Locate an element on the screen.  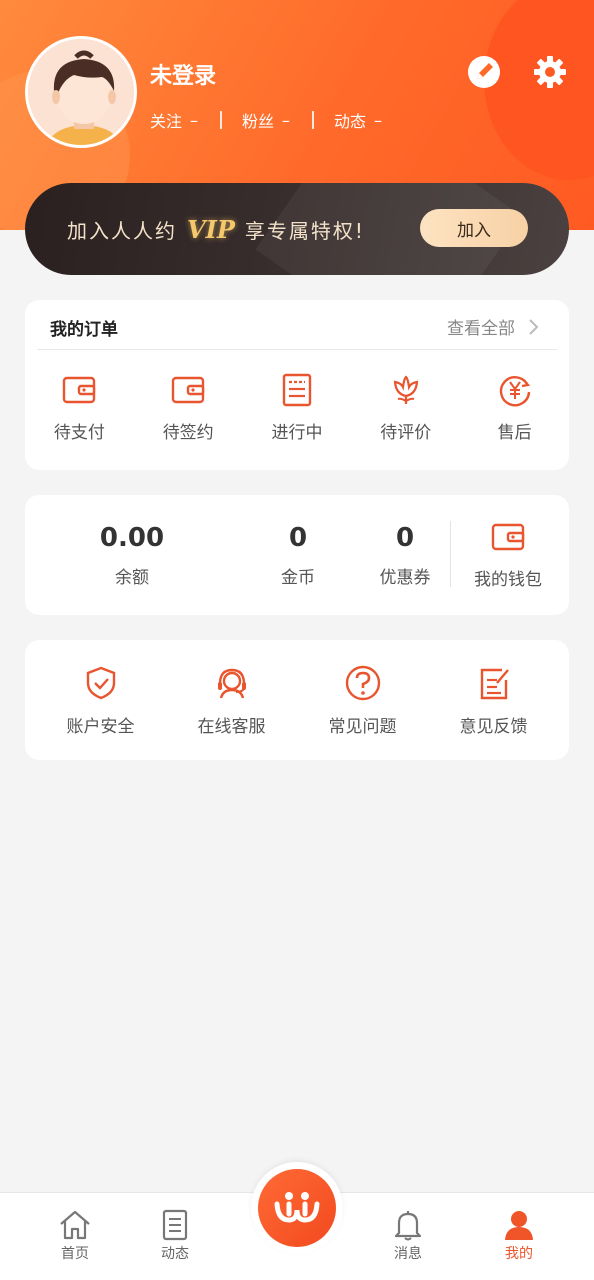
tab-messages: 消息 is located at coordinates (408, 1236).